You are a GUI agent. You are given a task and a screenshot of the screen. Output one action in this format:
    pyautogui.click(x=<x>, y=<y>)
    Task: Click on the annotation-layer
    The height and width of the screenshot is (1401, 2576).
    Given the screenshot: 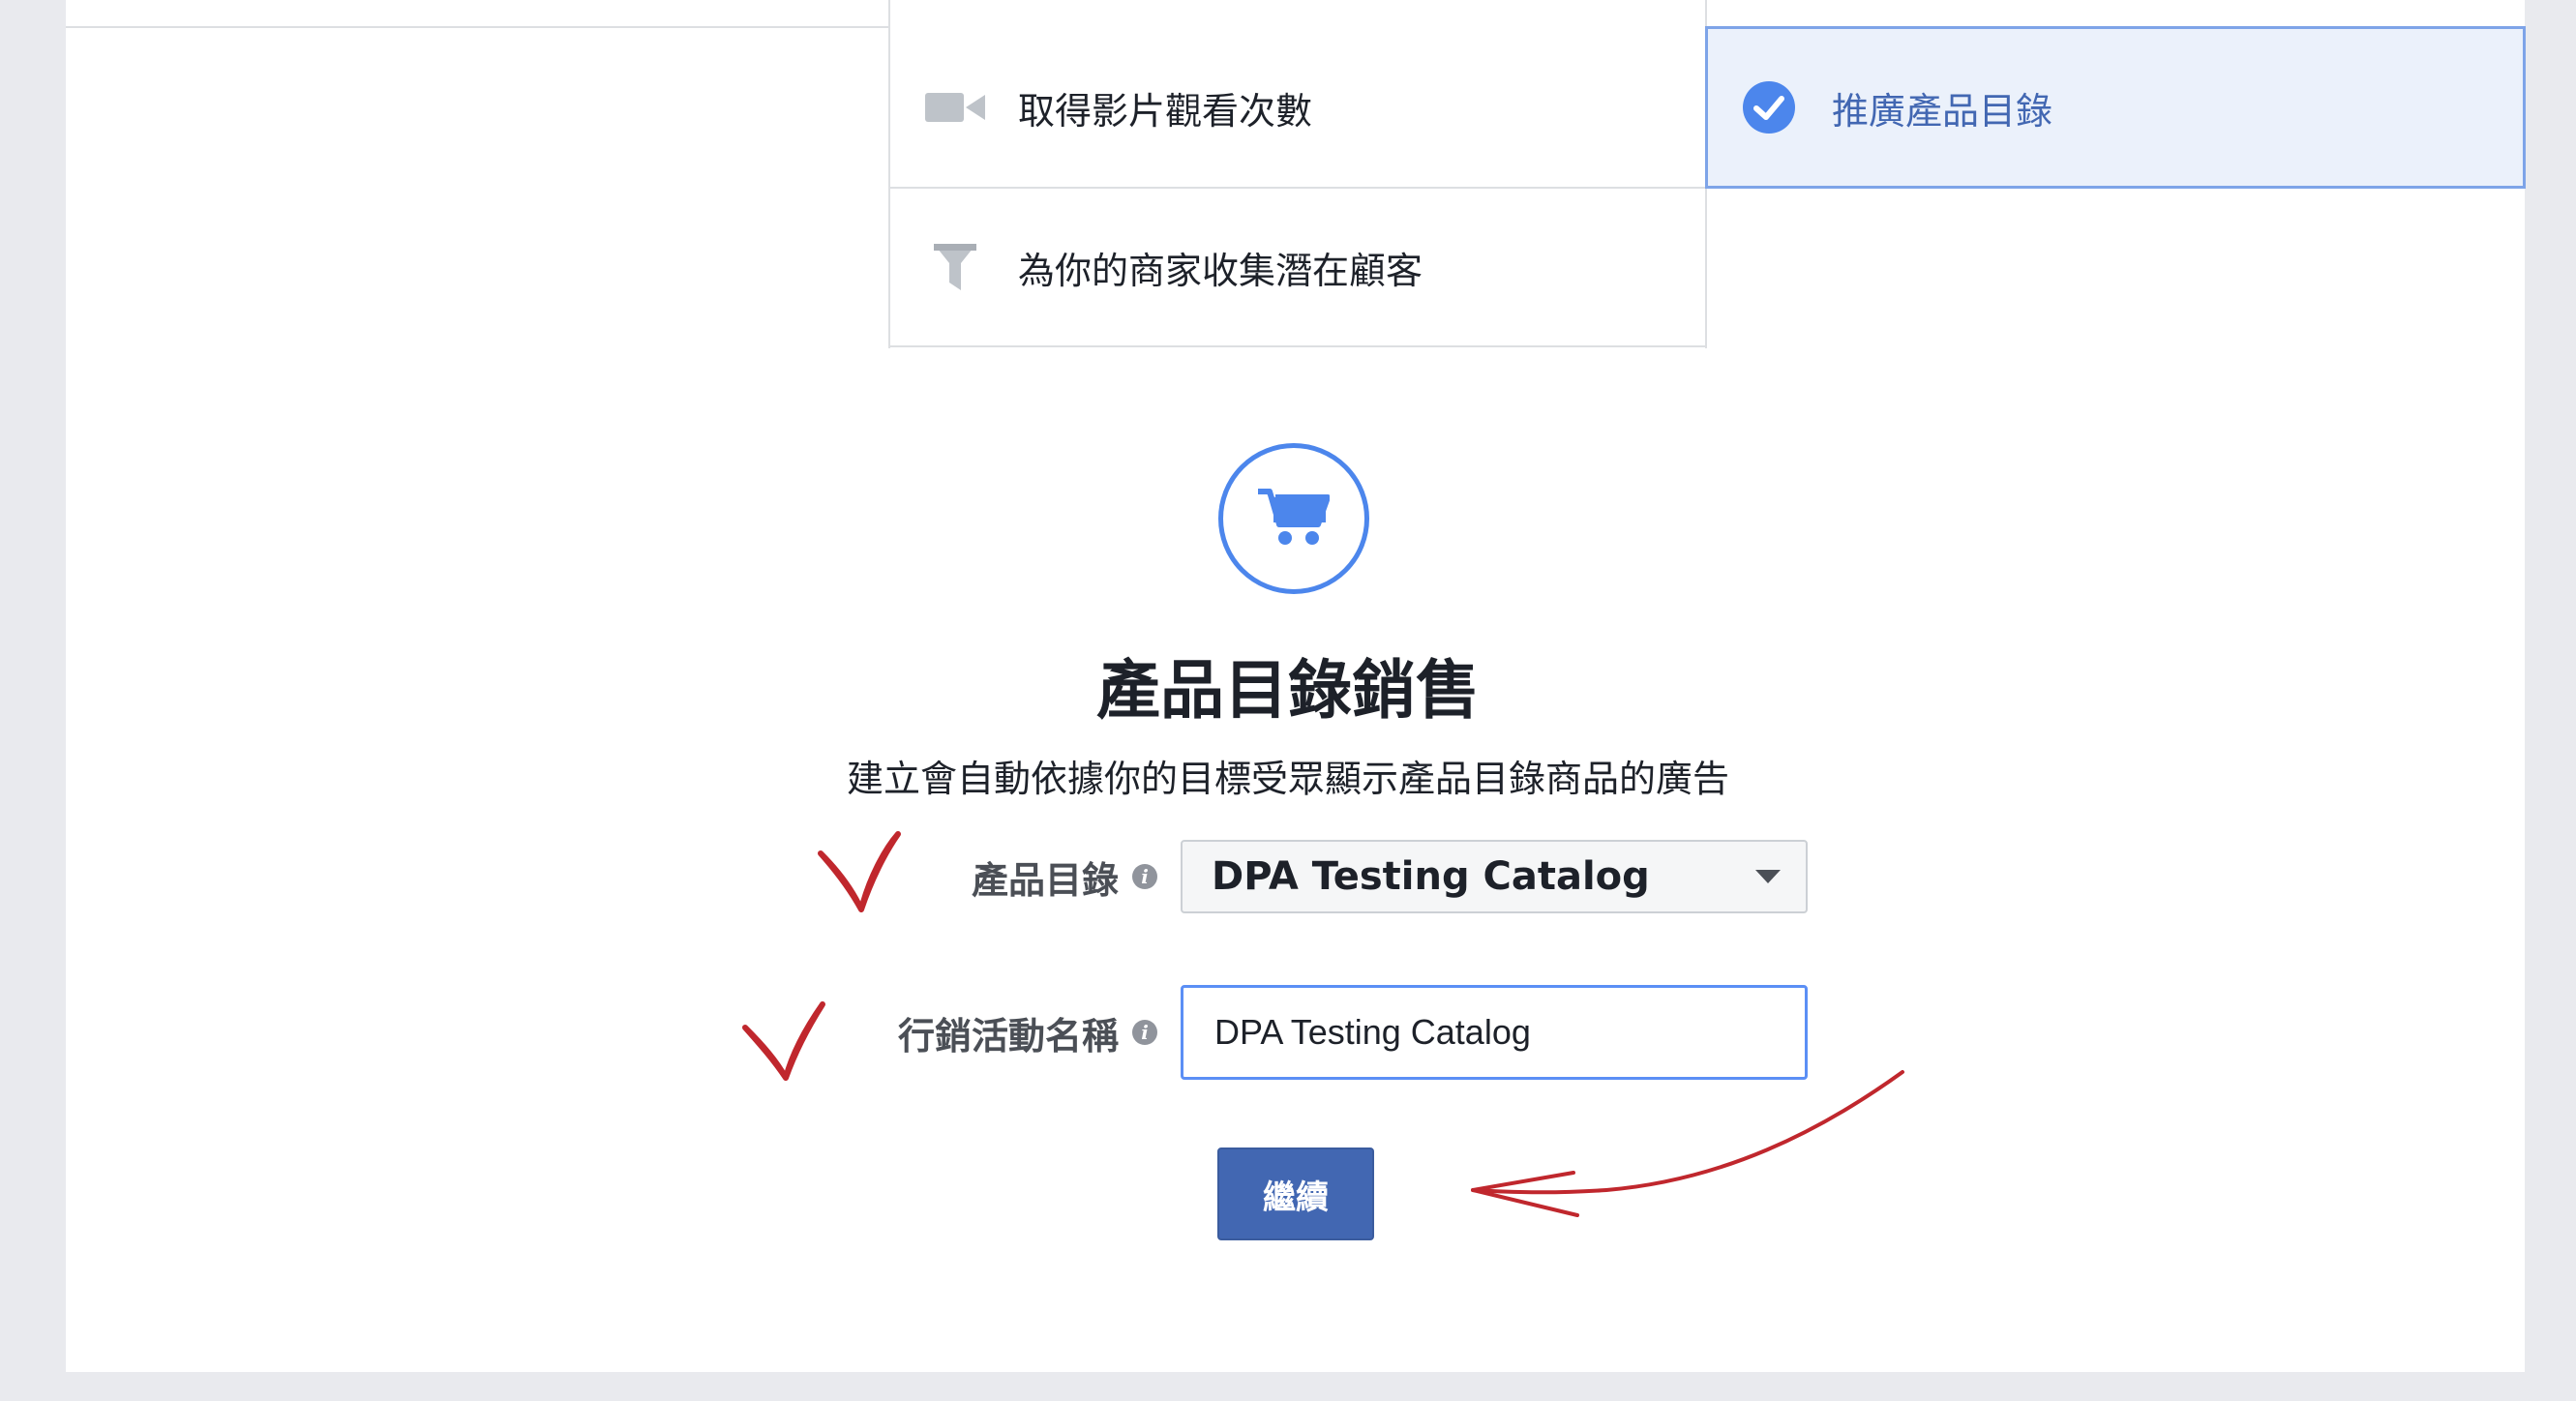 What is the action you would take?
    pyautogui.click(x=1323, y=1024)
    